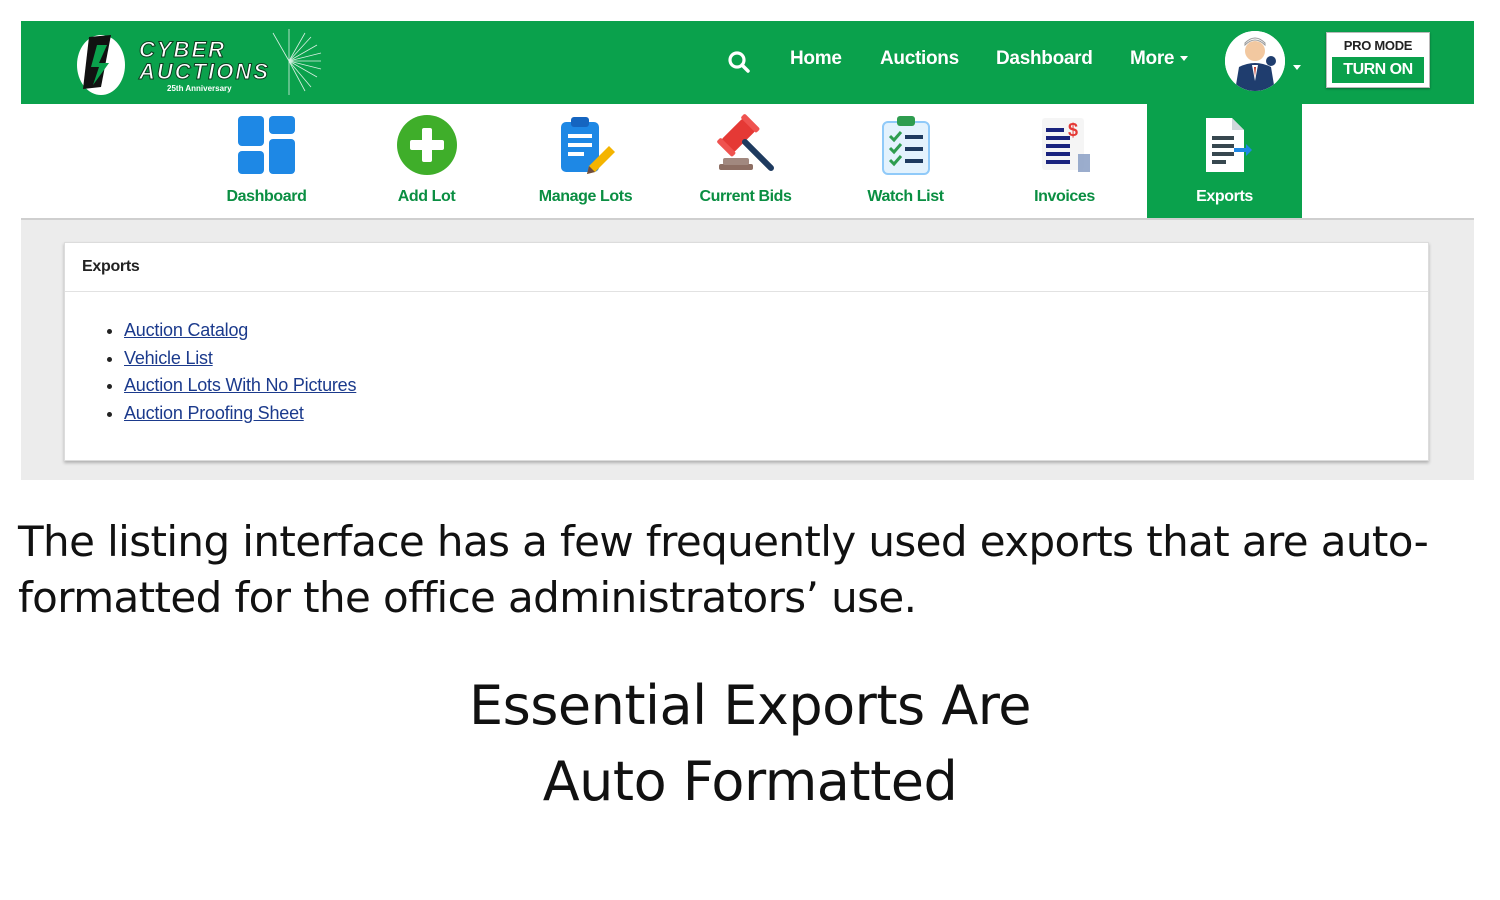 The width and height of the screenshot is (1500, 900). Describe the element at coordinates (1224, 196) in the screenshot. I see `toolbar-label: Exports` at that location.